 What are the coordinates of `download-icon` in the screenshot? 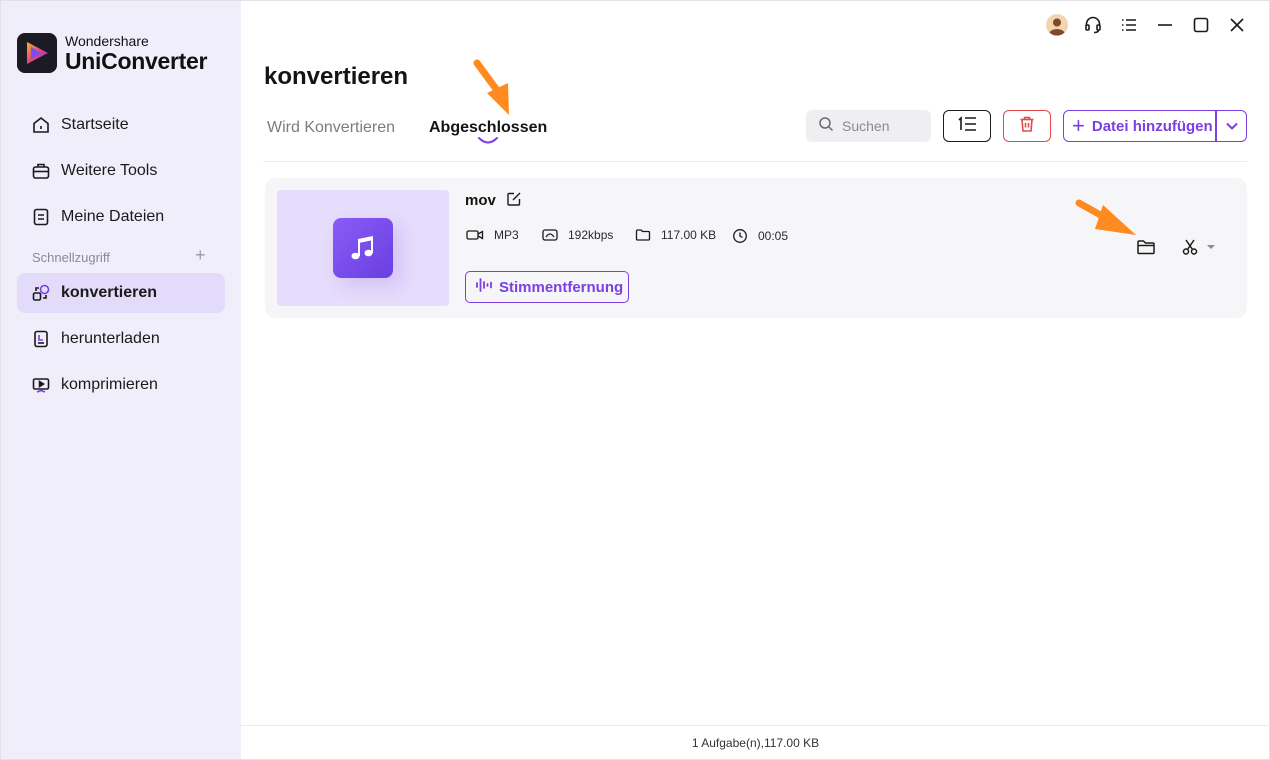 It's located at (41, 339).